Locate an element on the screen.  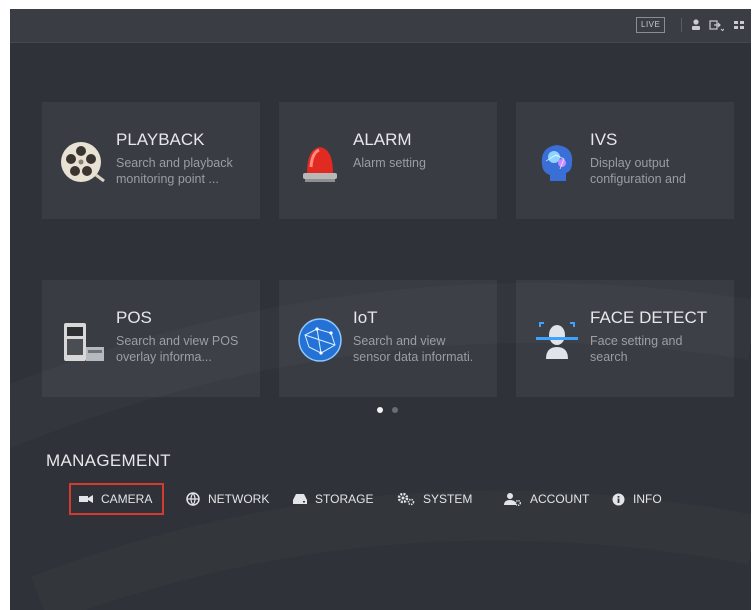
face-scan-icon is located at coordinates (557, 340).